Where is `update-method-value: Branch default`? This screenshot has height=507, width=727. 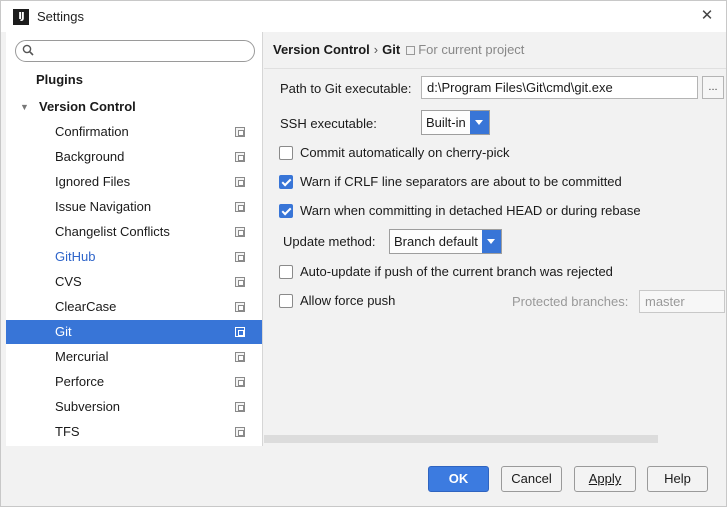
update-method-value: Branch default is located at coordinates (436, 241).